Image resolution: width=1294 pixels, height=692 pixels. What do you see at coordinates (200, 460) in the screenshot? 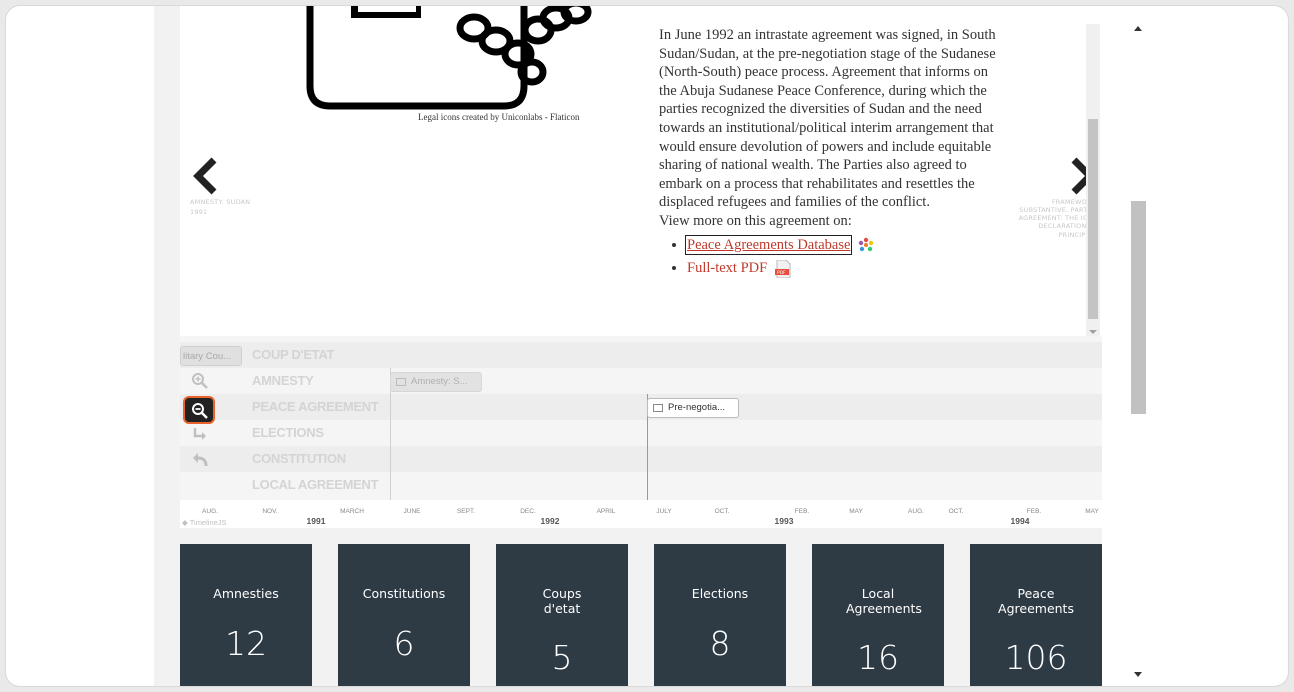
I see `undo-icon` at bounding box center [200, 460].